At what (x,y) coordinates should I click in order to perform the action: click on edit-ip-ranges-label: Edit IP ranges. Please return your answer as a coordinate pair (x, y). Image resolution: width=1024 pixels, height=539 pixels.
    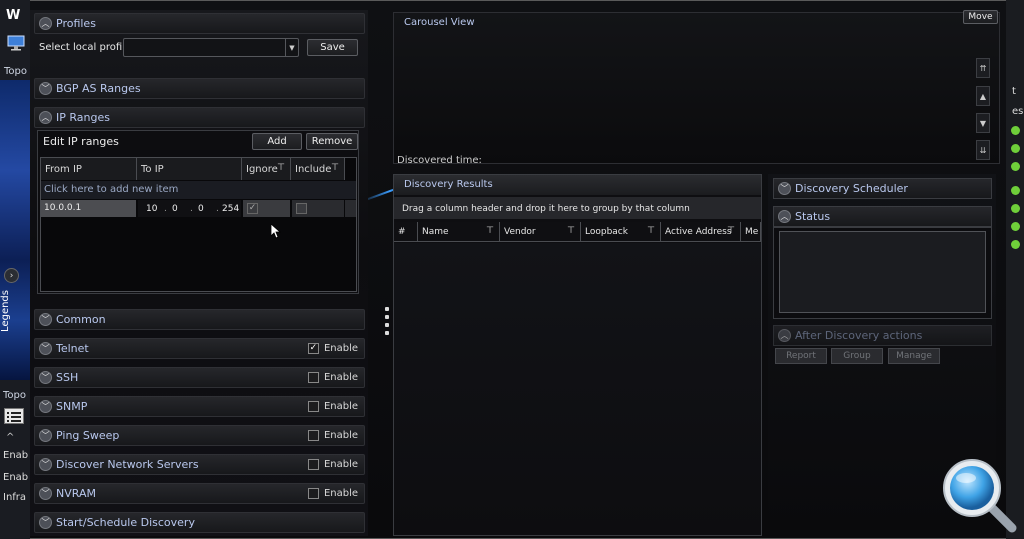
    Looking at the image, I should click on (81, 141).